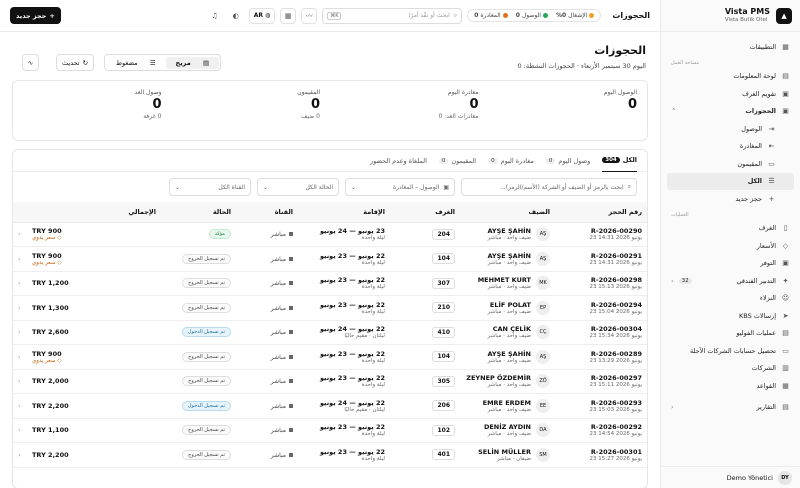 Image resolution: width=800 pixels, height=488 pixels. I want to click on cell-guest: MK MEHMET KURT ضيف واحد · مباشر, so click(507, 283).